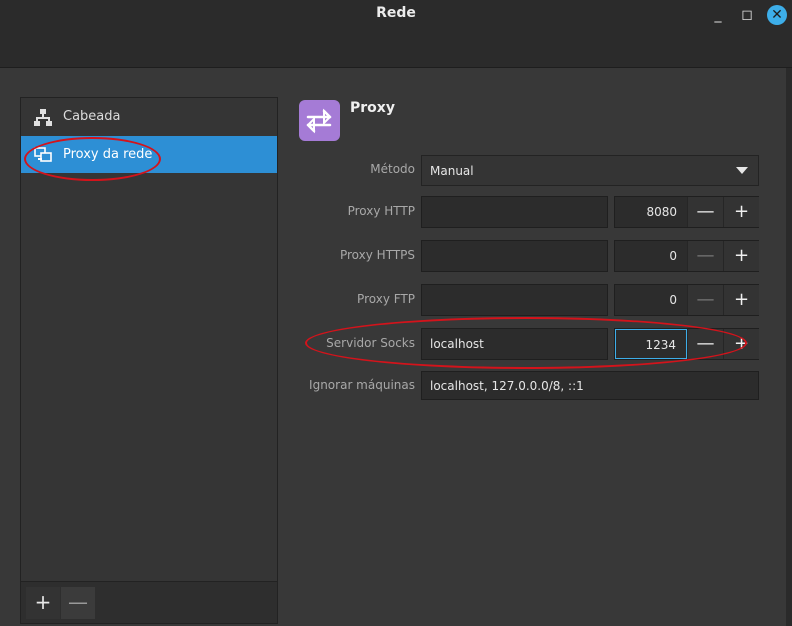 This screenshot has height=626, width=792. Describe the element at coordinates (396, 13) in the screenshot. I see `window-title: Rede` at that location.